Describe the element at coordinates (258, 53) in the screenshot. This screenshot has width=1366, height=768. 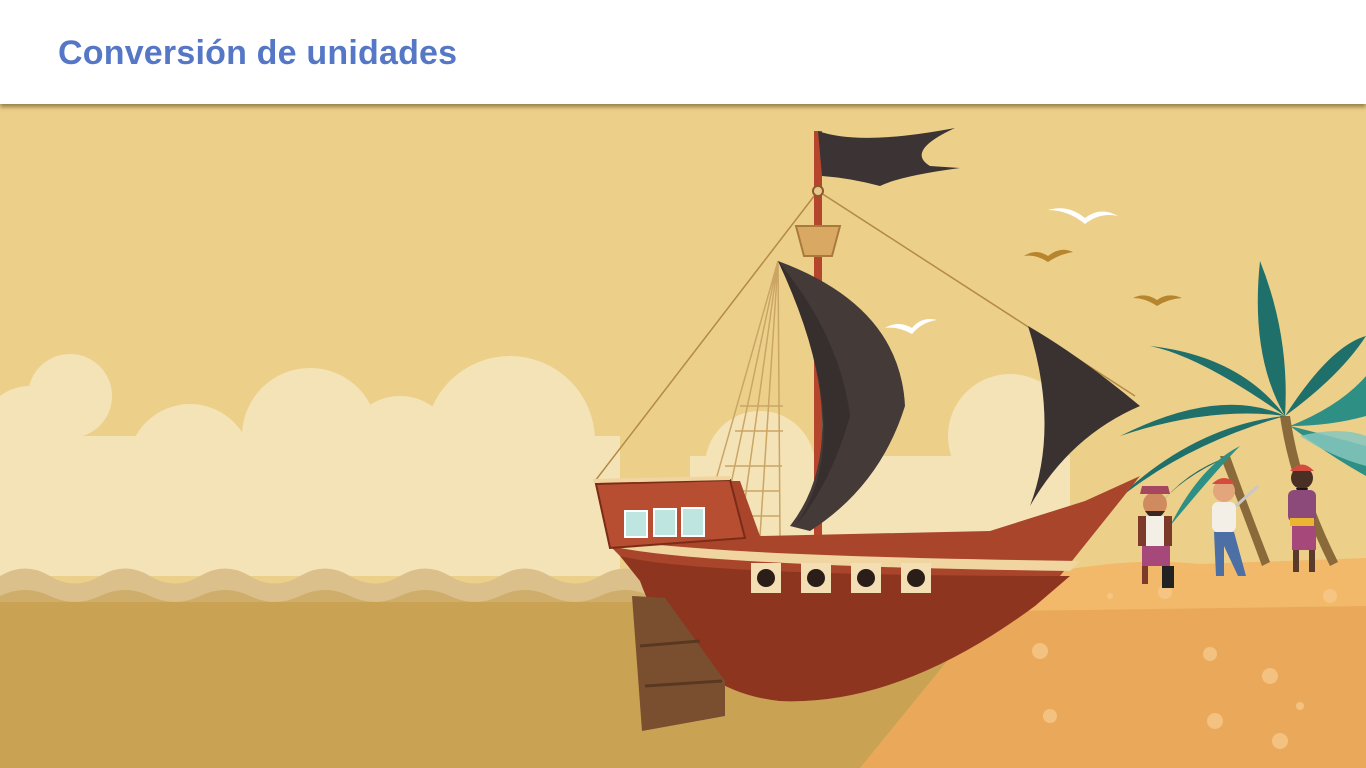
I see `page-title: Conversión de unidades` at that location.